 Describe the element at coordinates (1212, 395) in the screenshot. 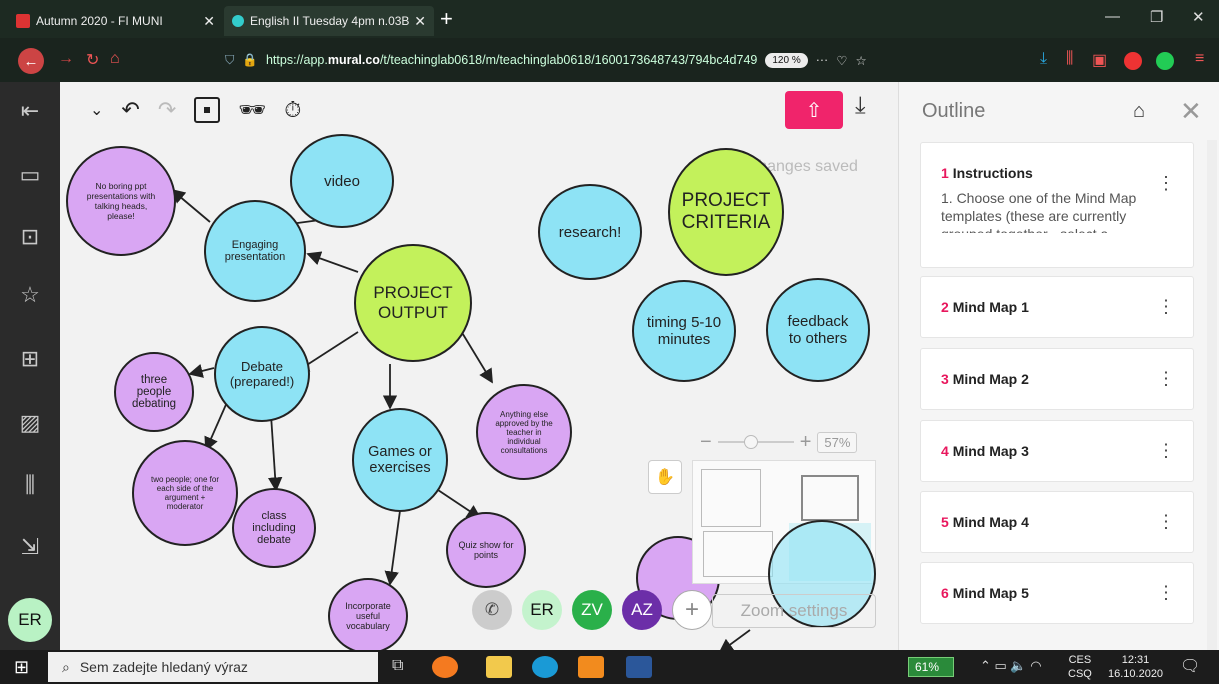

I see `outline-scrollbar` at that location.